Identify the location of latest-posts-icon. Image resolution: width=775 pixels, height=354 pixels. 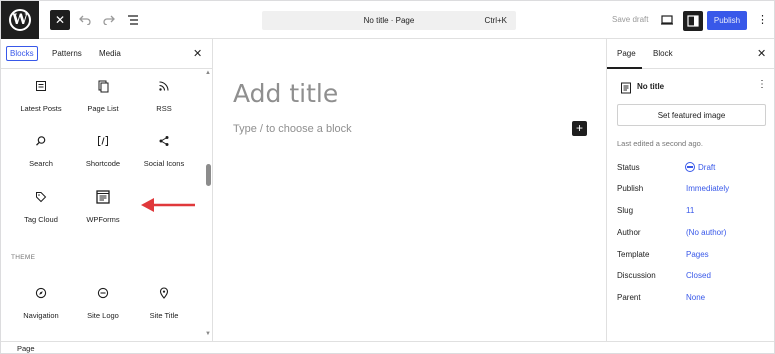
(41, 86).